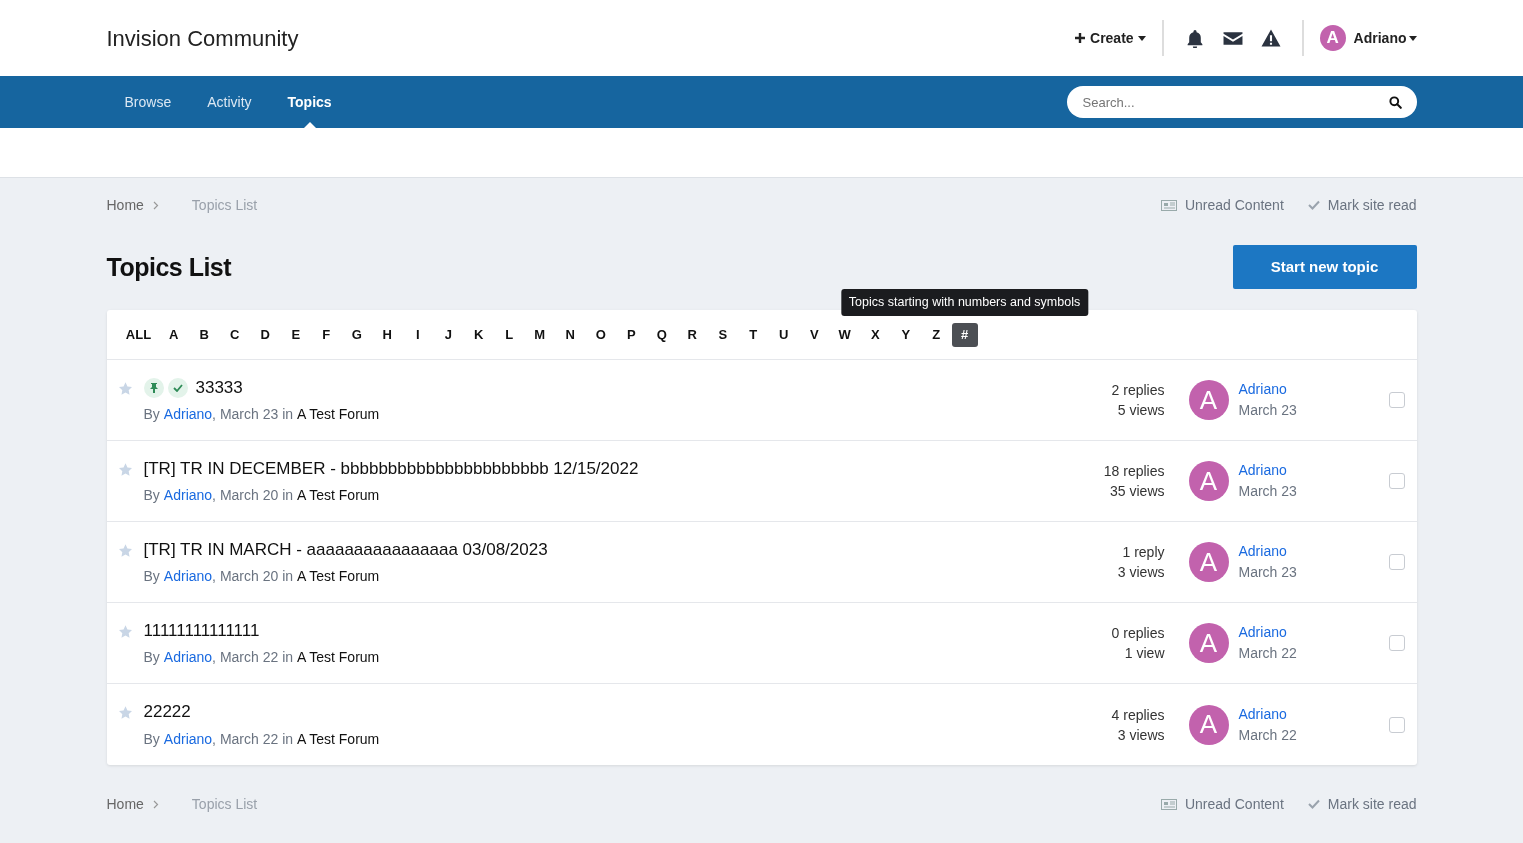  I want to click on letter-filter: G, so click(356, 334).